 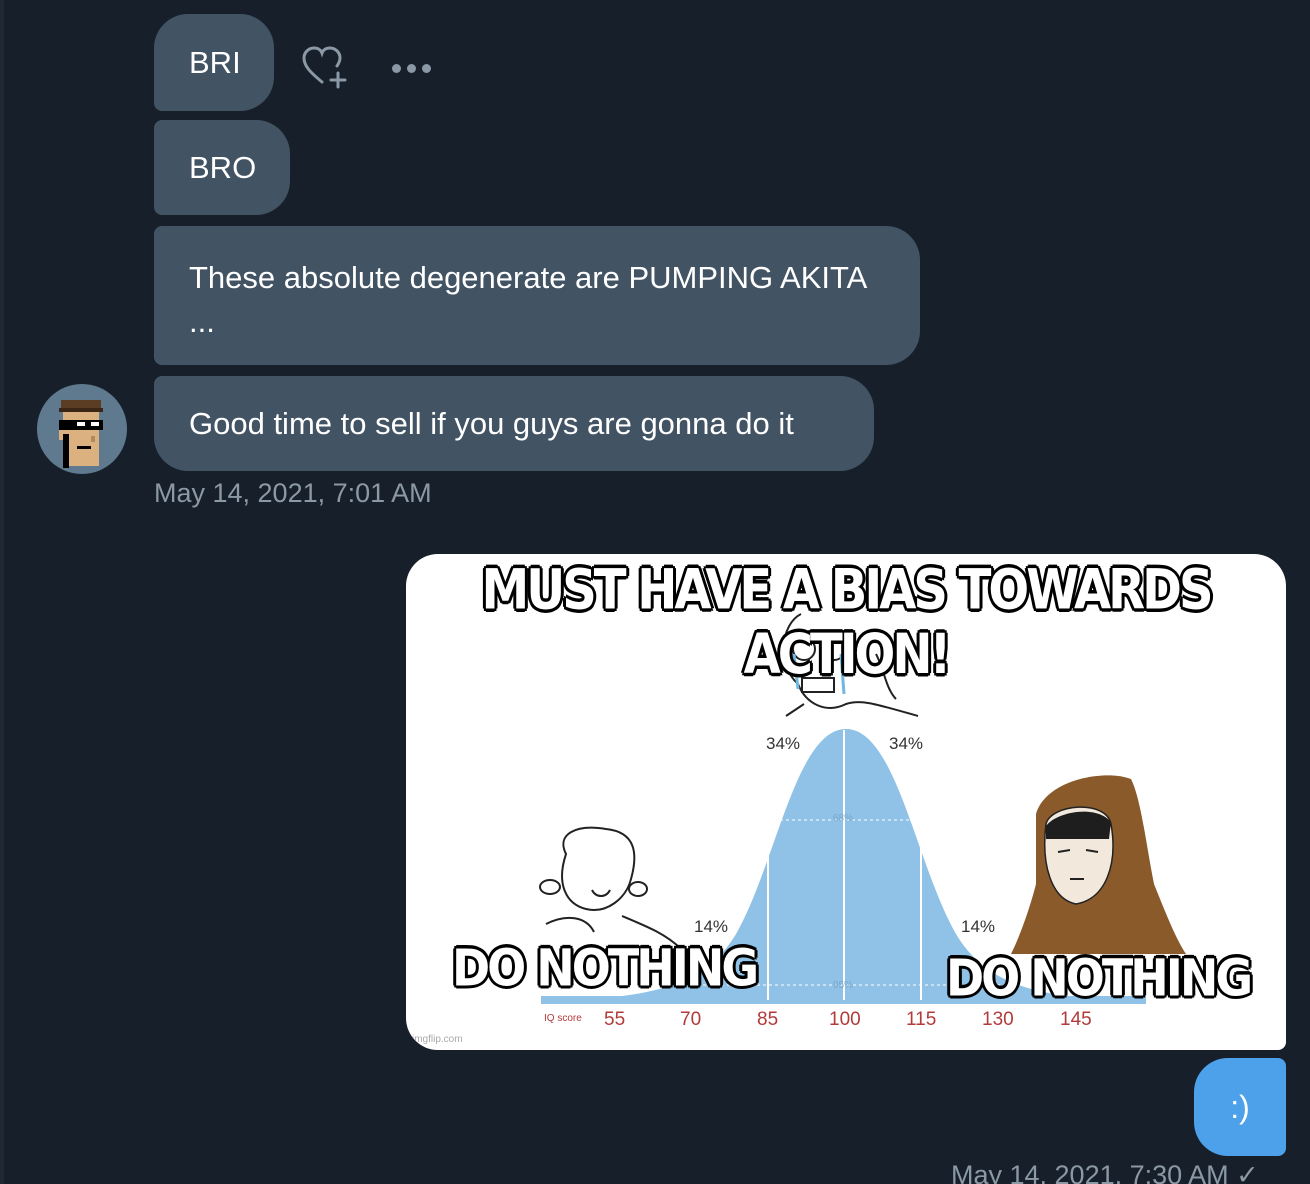 I want to click on watermark: imgflip.com, so click(x=437, y=1039).